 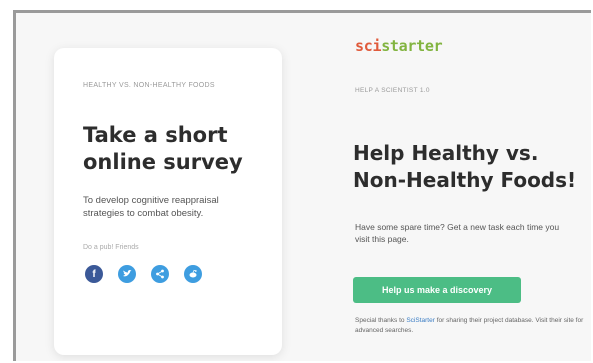 I want to click on facebook-icon: f, so click(x=94, y=274).